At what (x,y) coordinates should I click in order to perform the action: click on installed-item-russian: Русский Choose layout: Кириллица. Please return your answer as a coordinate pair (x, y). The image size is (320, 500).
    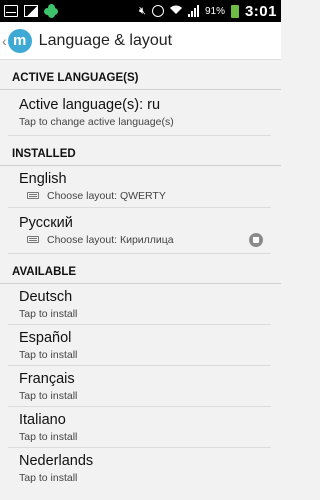
    Looking at the image, I should click on (139, 231).